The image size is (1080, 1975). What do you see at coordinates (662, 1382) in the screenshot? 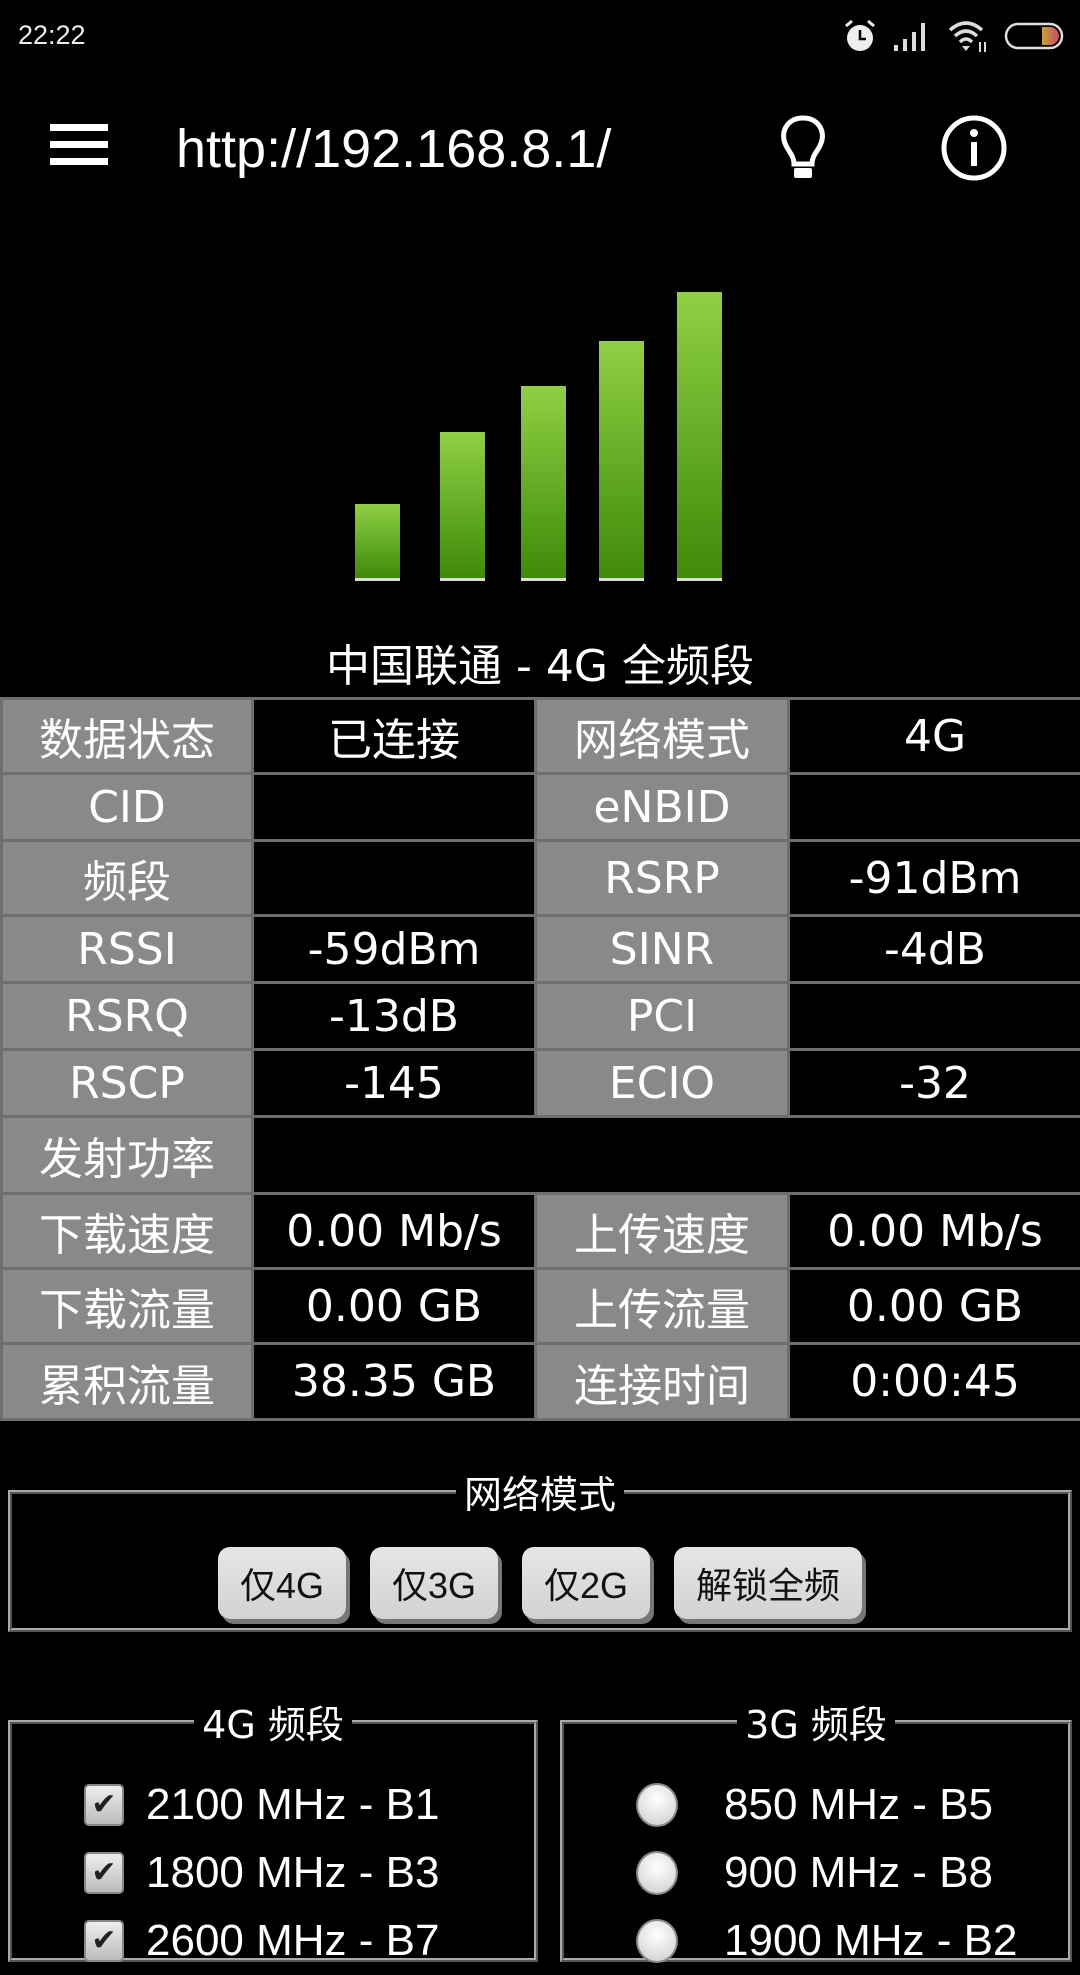
I see `info-label: 连接时间` at bounding box center [662, 1382].